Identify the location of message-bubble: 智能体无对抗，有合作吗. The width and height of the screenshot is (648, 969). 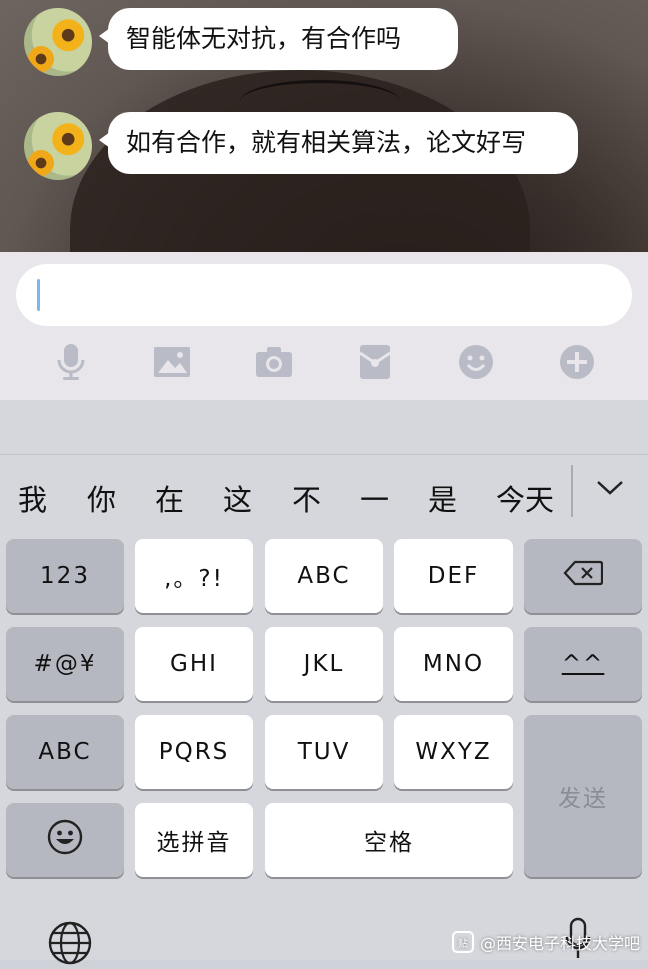
(278, 39).